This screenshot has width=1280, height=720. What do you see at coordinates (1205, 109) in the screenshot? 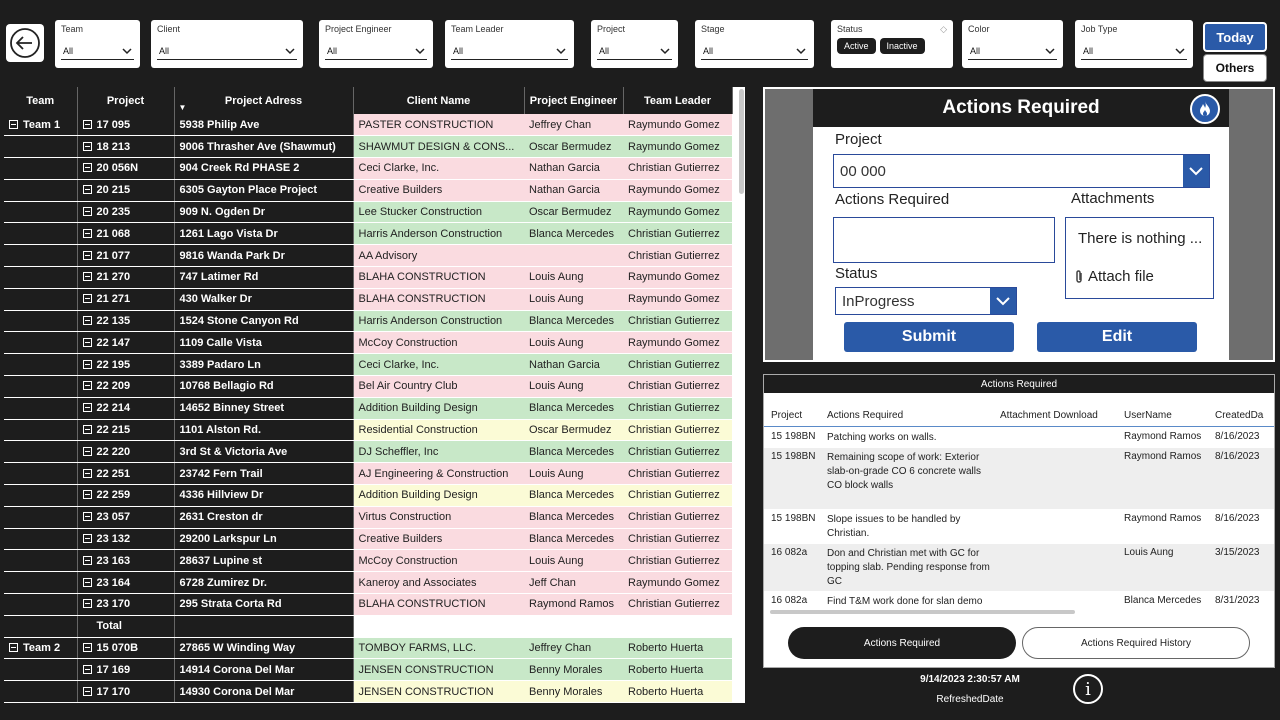
I see `fire-icon` at bounding box center [1205, 109].